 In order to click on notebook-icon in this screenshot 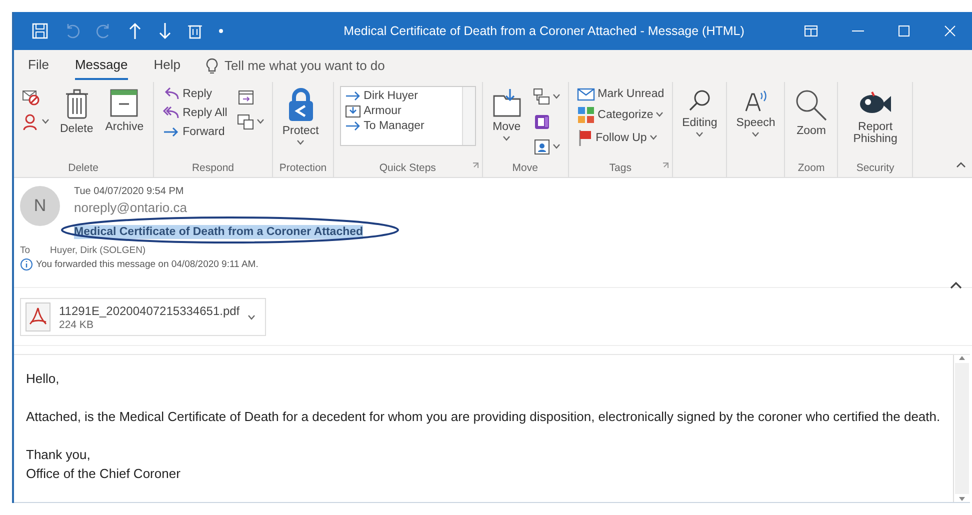, I will do `click(541, 121)`.